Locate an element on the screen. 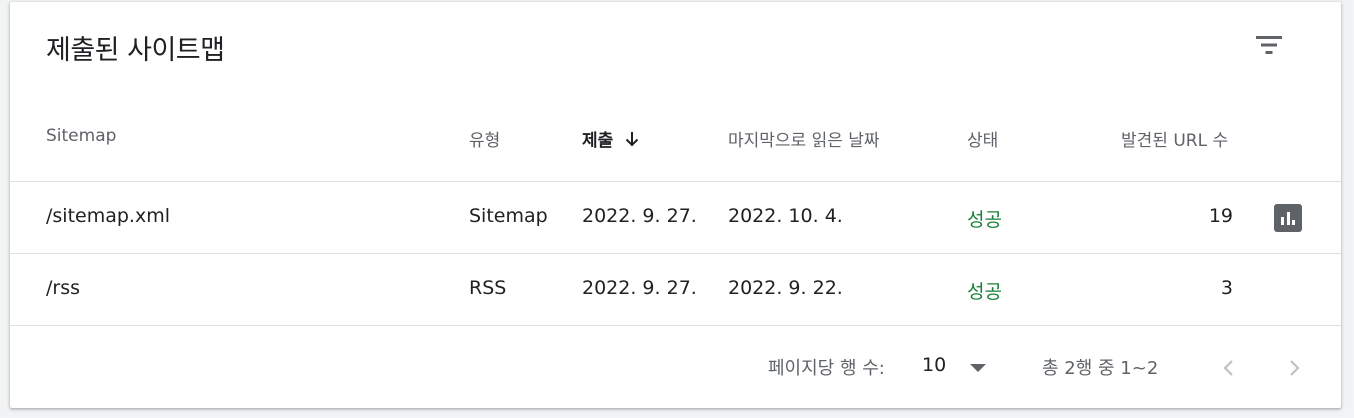 This screenshot has height=418, width=1354. column-header-sitemap: Sitemap is located at coordinates (81, 136).